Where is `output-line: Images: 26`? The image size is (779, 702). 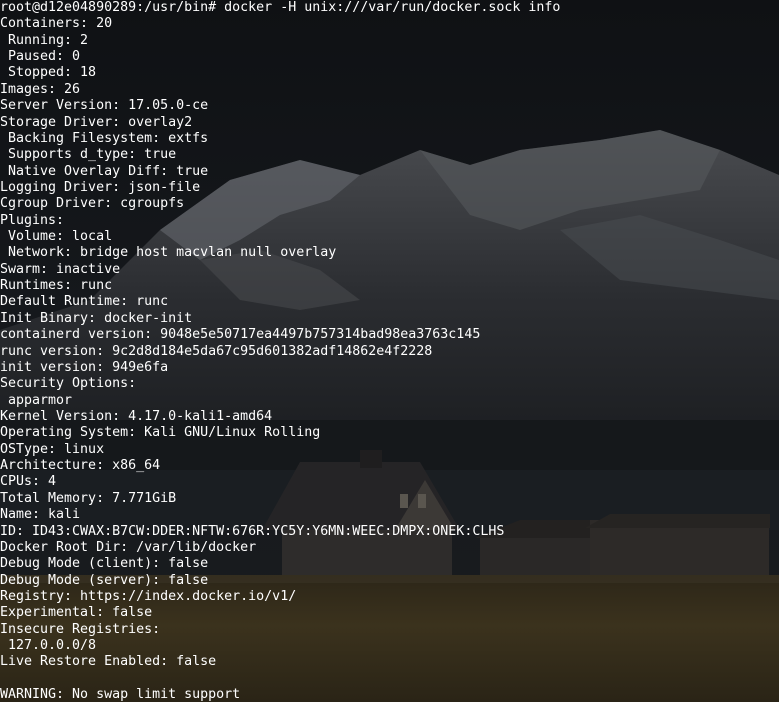
output-line: Images: 26 is located at coordinates (40, 89).